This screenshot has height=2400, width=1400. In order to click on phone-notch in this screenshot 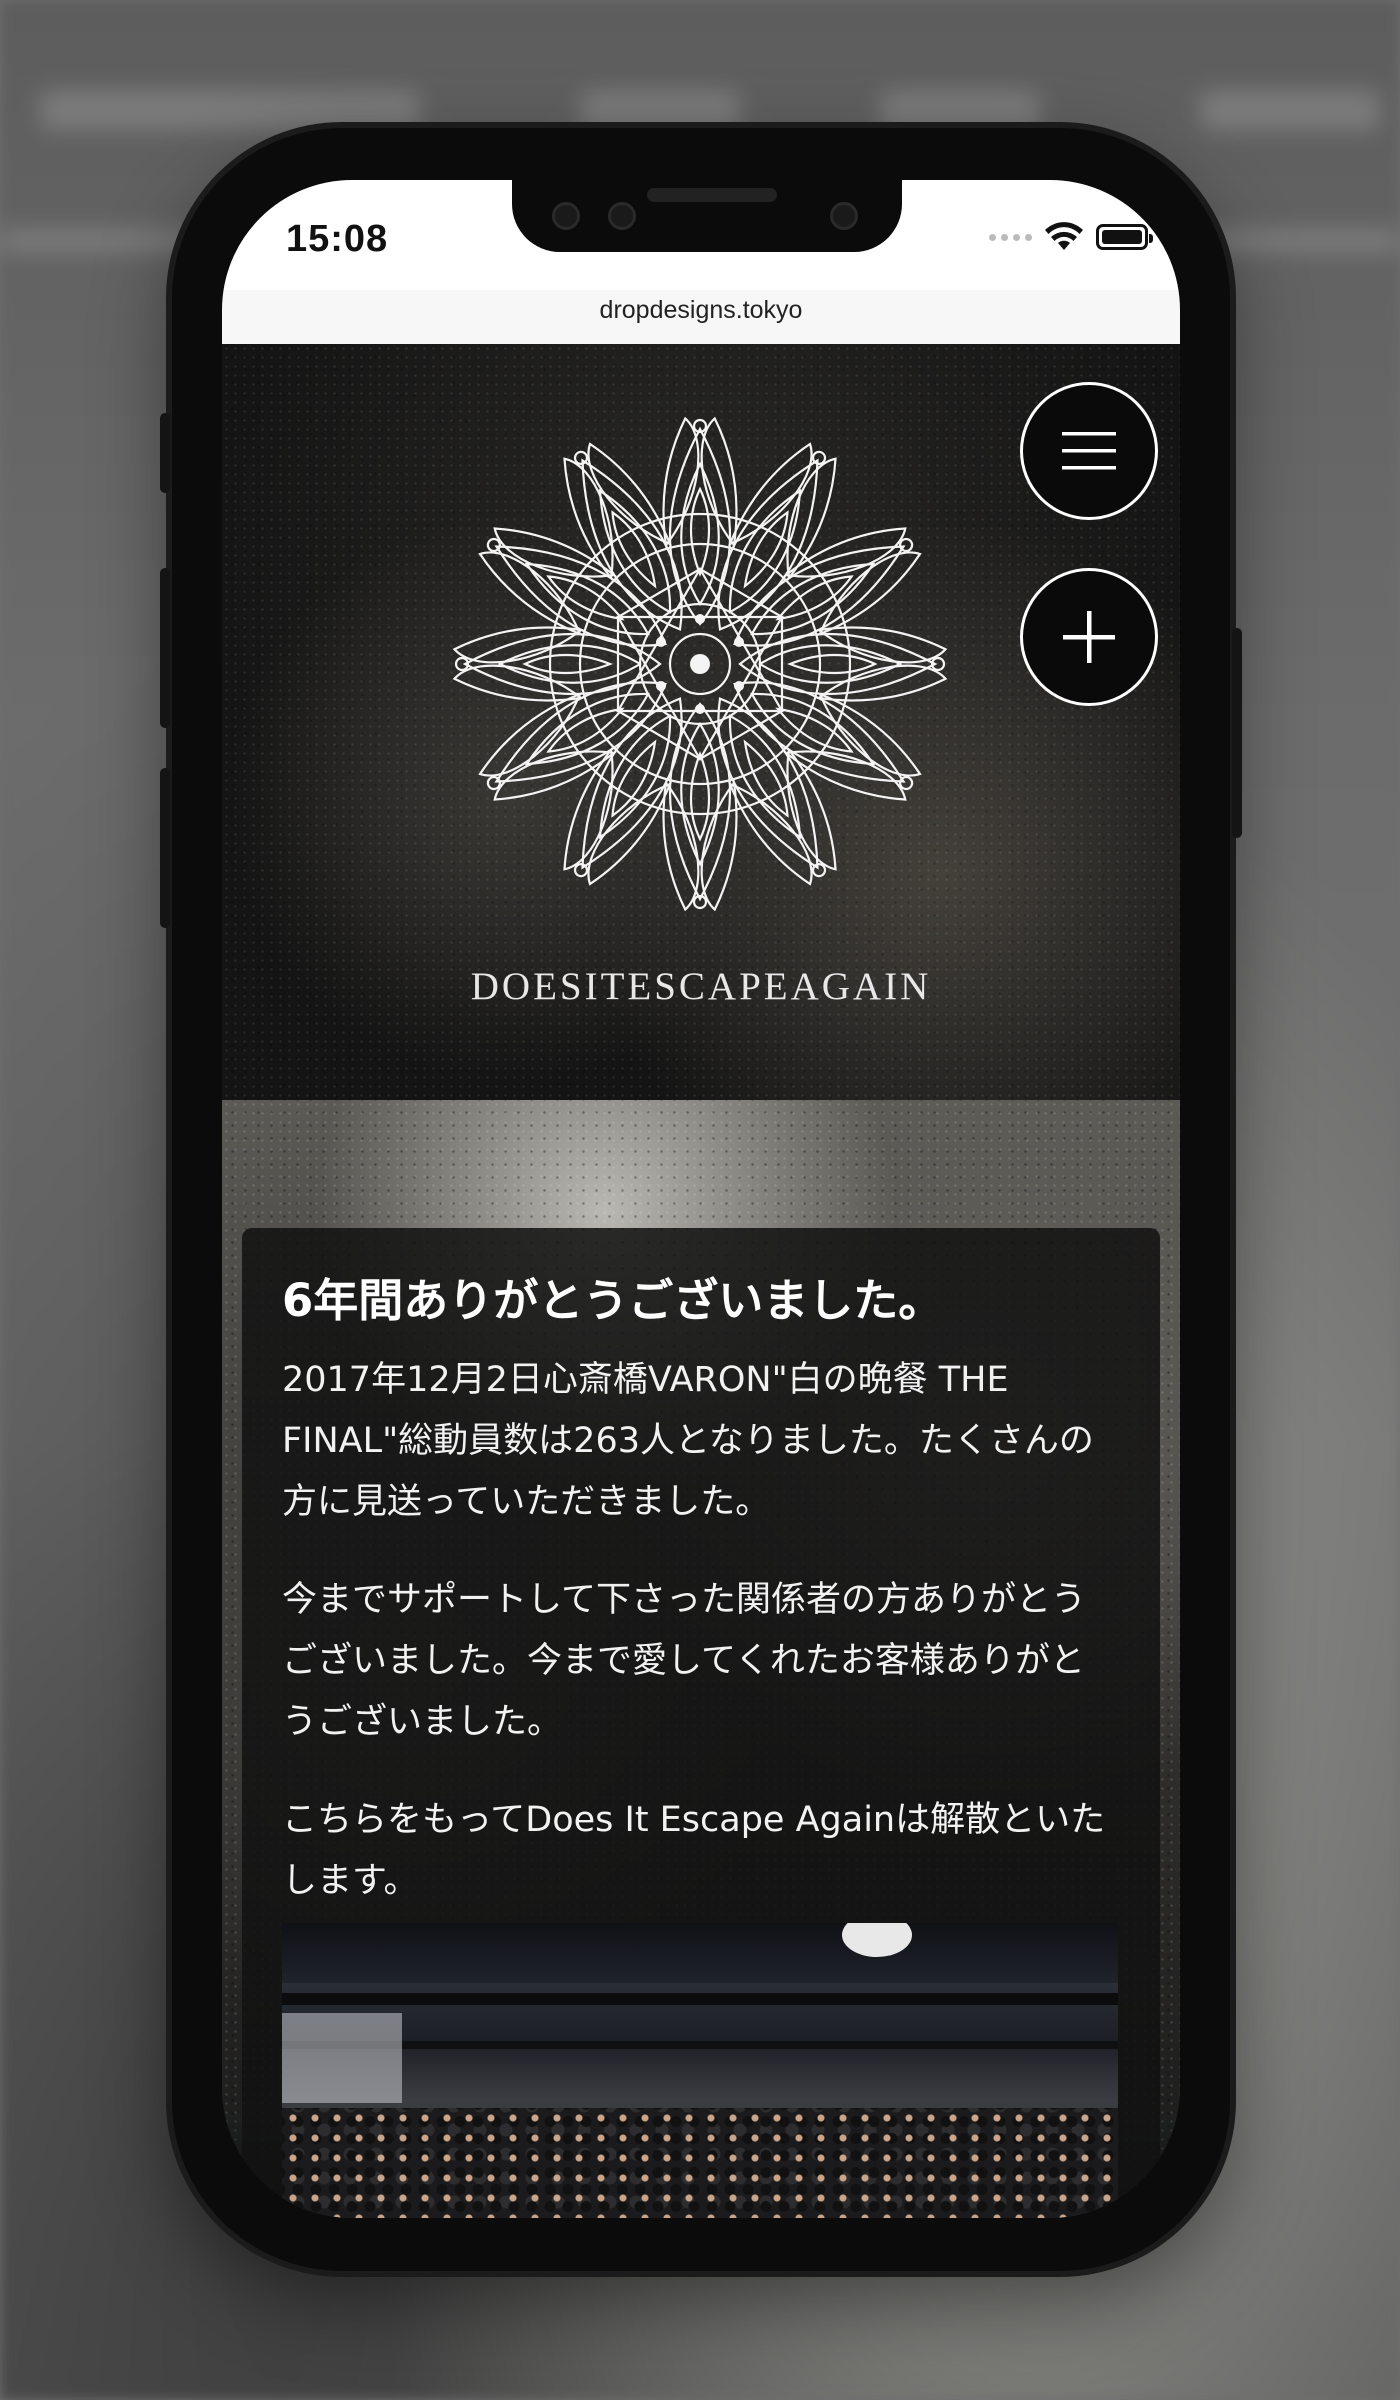, I will do `click(707, 216)`.